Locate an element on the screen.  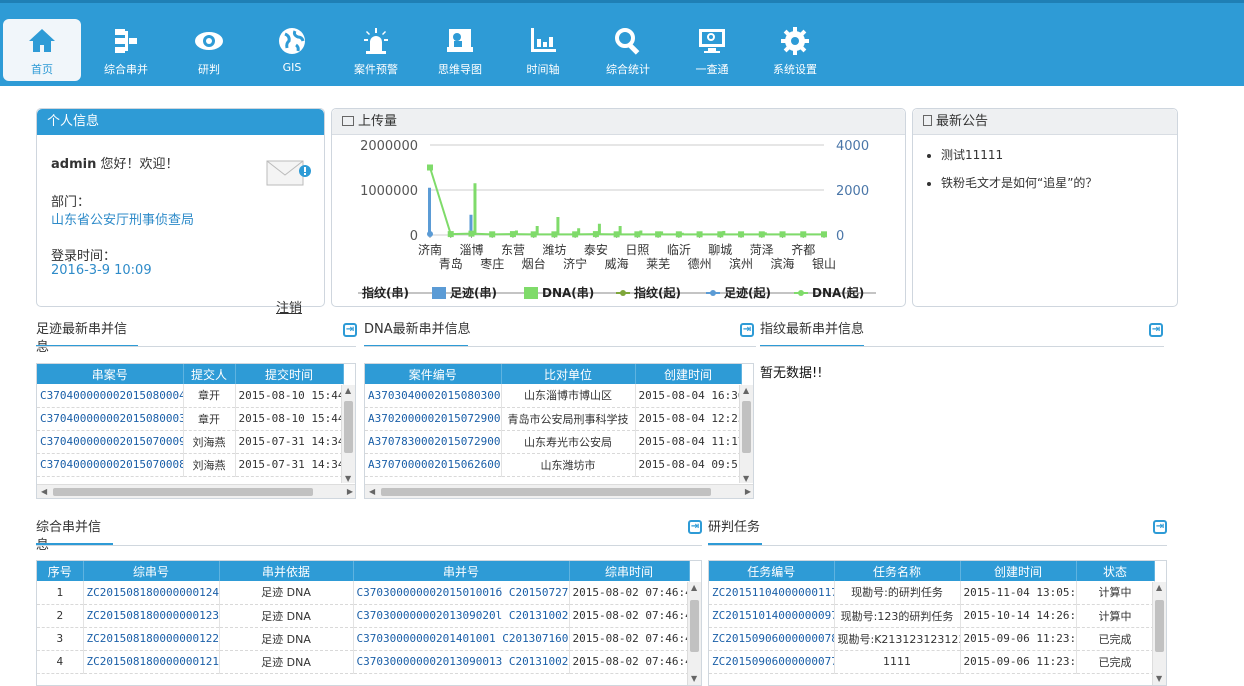
col-header: 案件编号 is located at coordinates (433, 374).